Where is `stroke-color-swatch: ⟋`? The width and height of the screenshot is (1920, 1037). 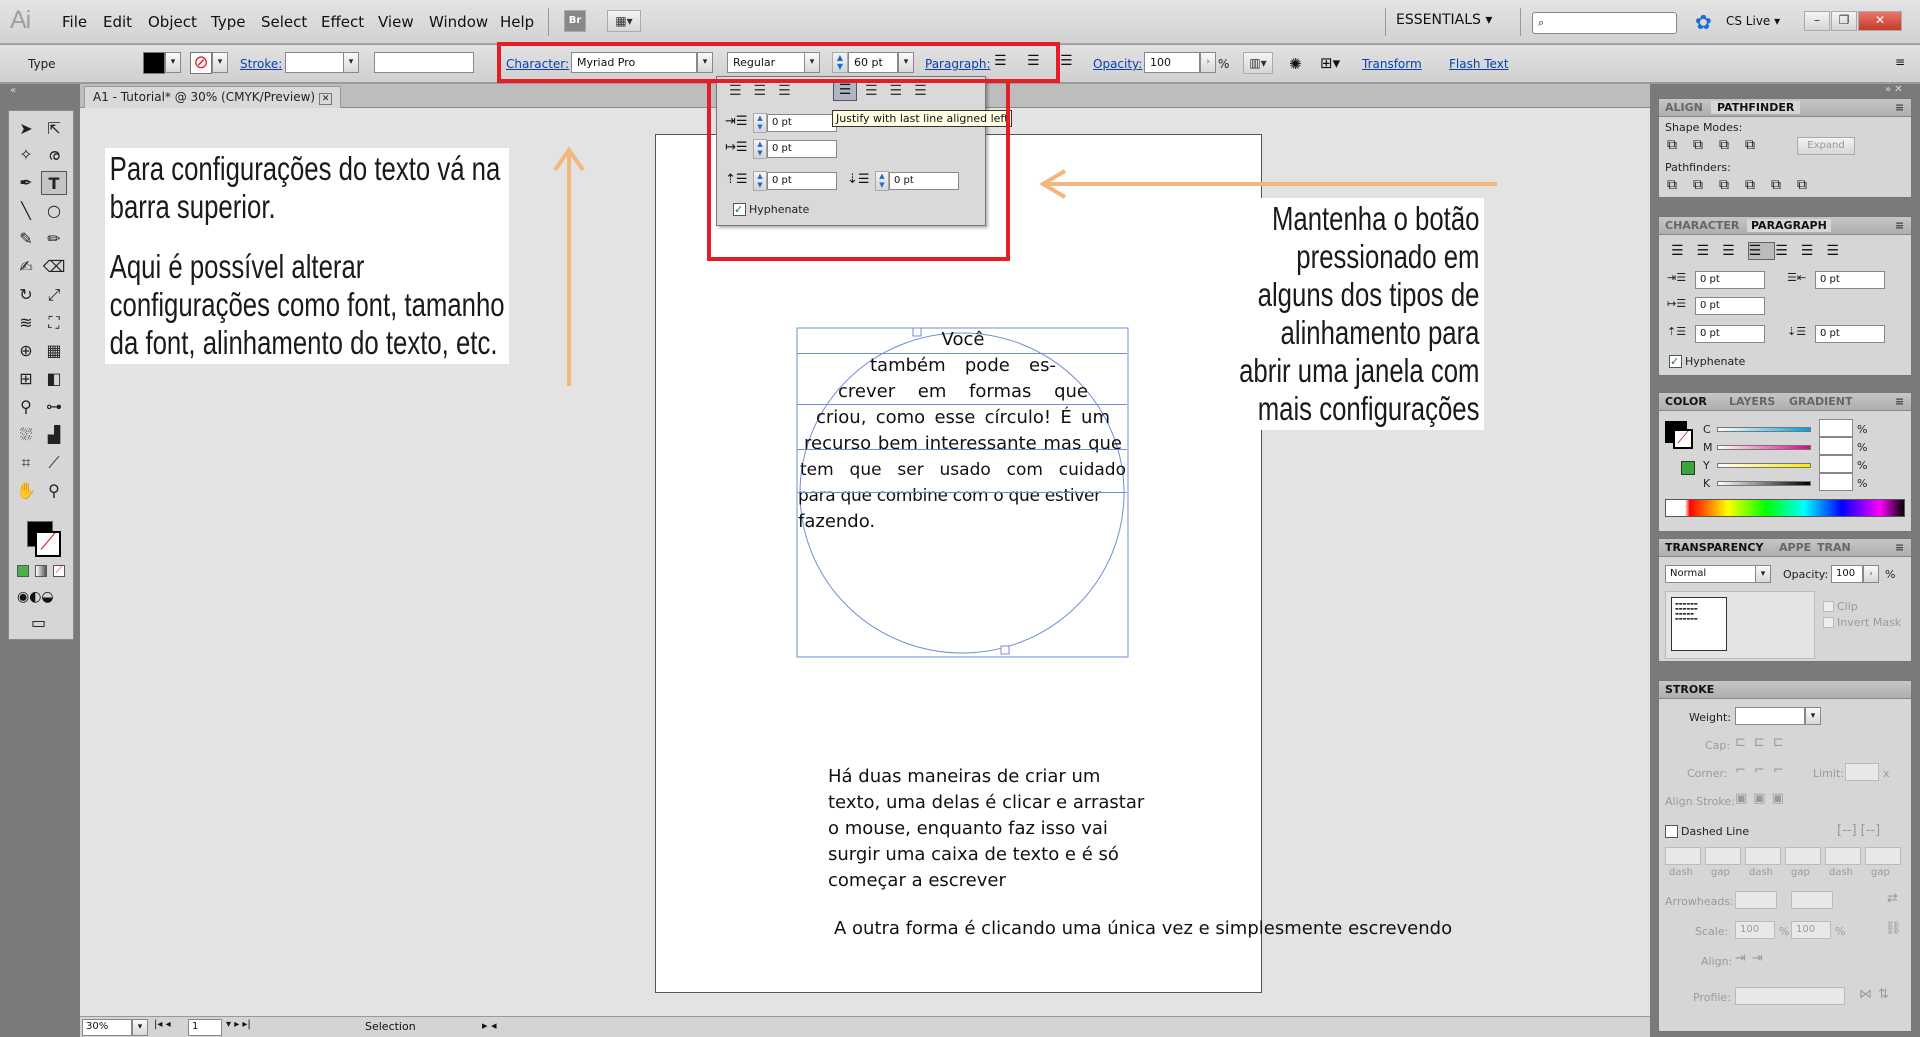
stroke-color-swatch: ⟋ is located at coordinates (48, 544).